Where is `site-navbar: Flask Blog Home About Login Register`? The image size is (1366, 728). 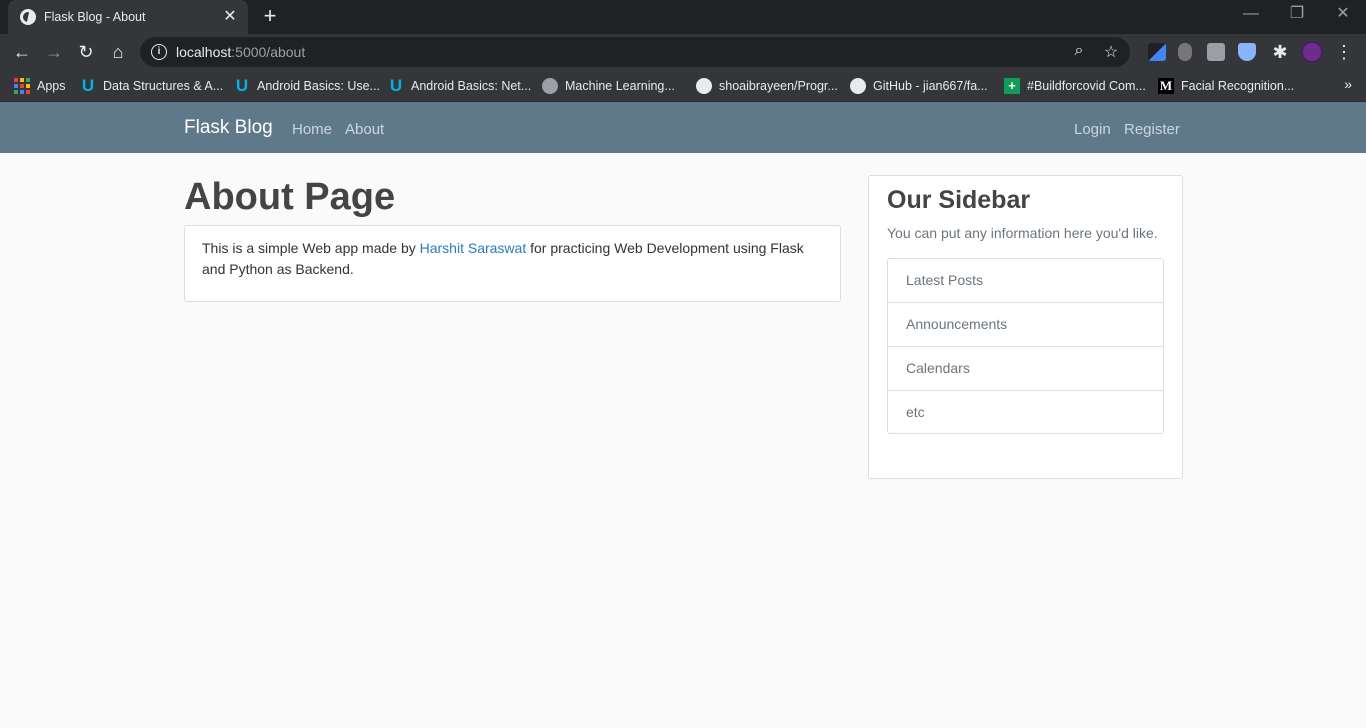 site-navbar: Flask Blog Home About Login Register is located at coordinates (683, 127).